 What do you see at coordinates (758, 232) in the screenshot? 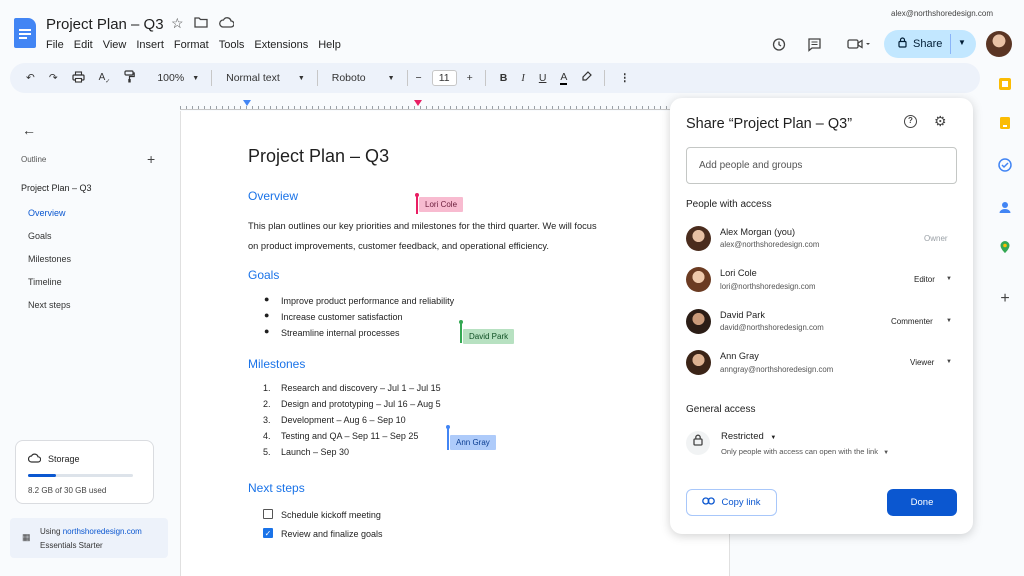
I see `person-name: Alex Morgan (you)` at bounding box center [758, 232].